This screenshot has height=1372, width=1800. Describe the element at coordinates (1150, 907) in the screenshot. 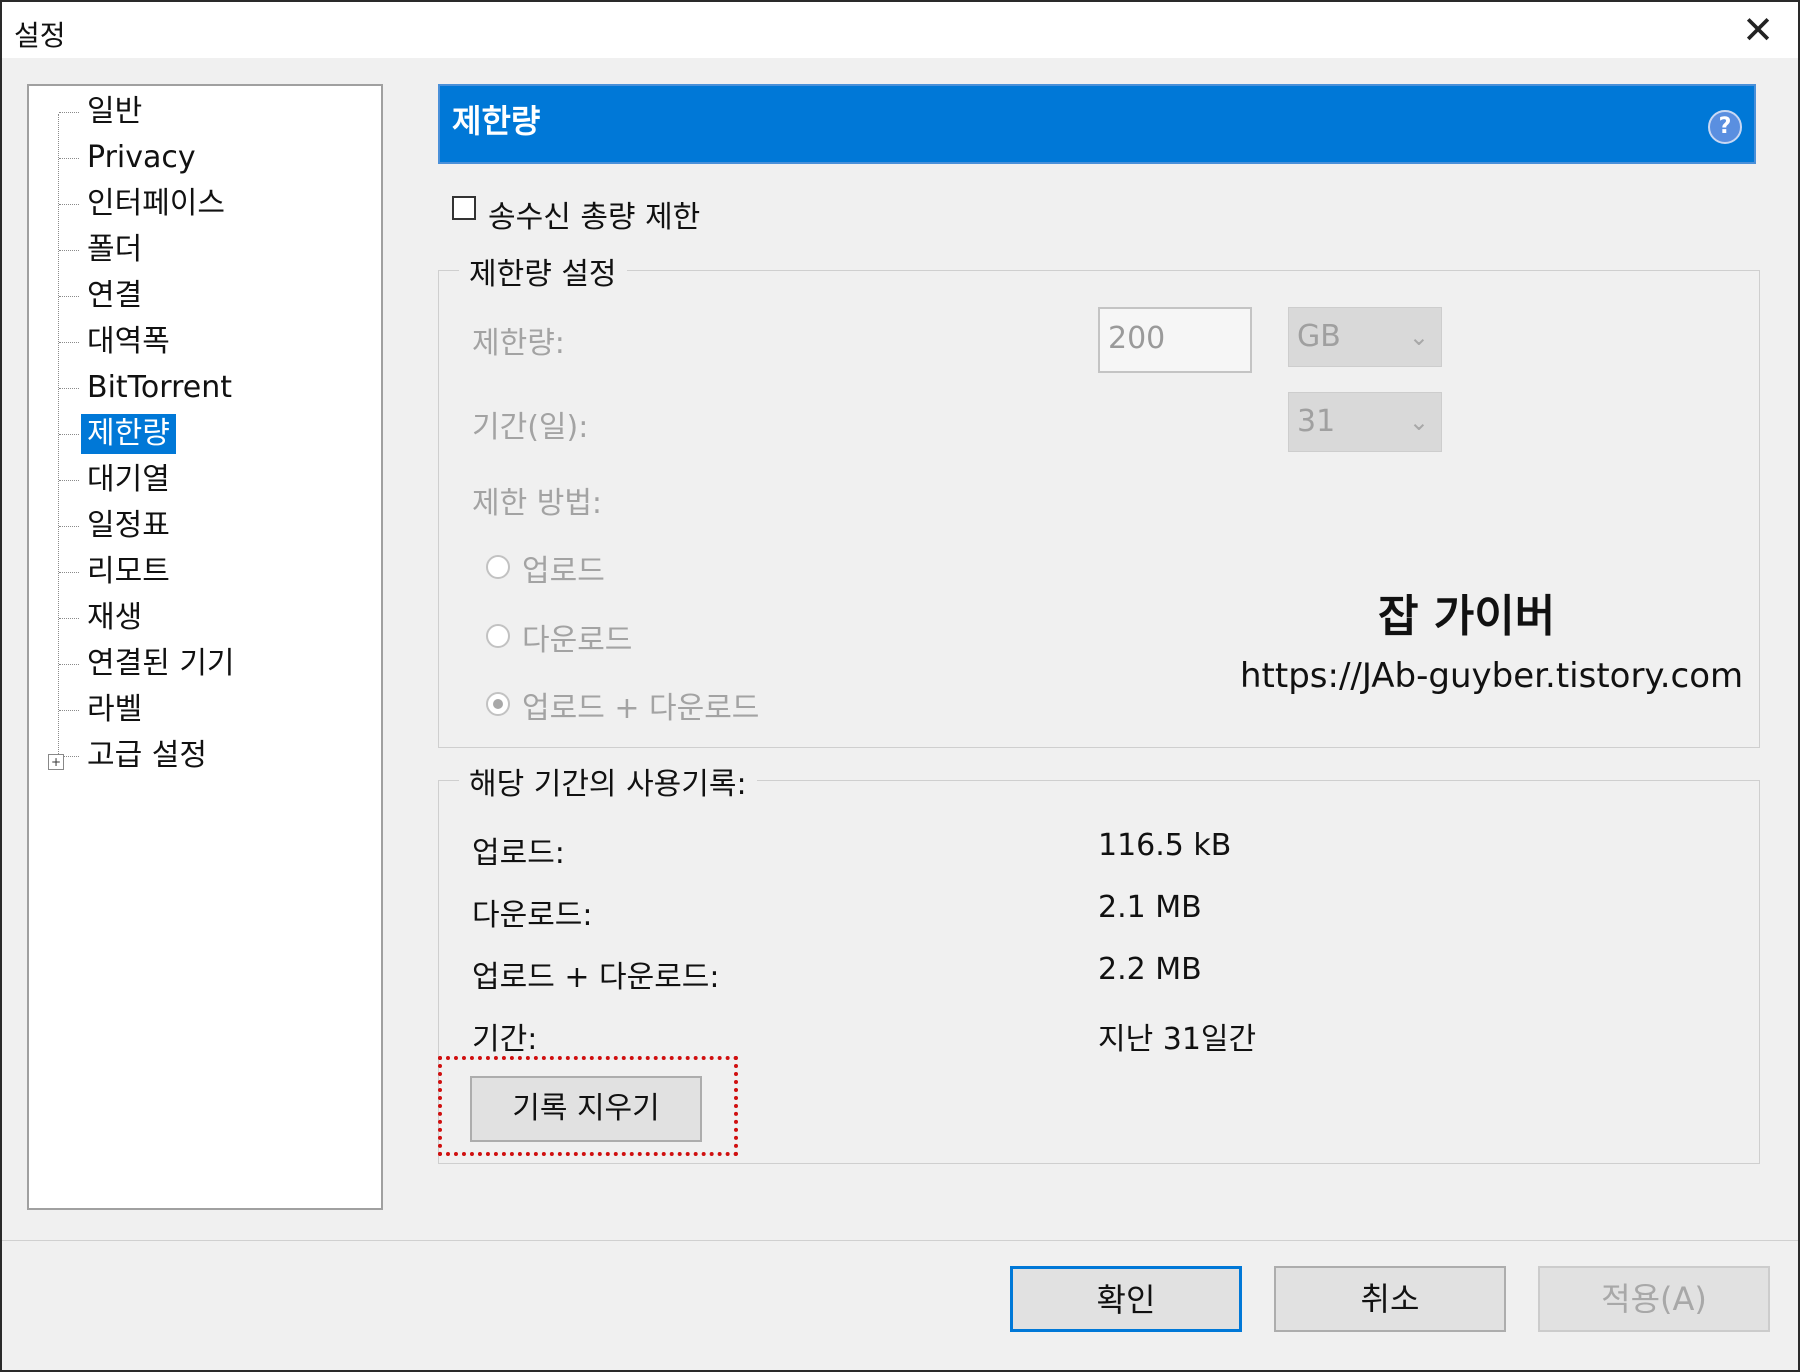

I see `usage-download-value: 2.1 MB` at that location.